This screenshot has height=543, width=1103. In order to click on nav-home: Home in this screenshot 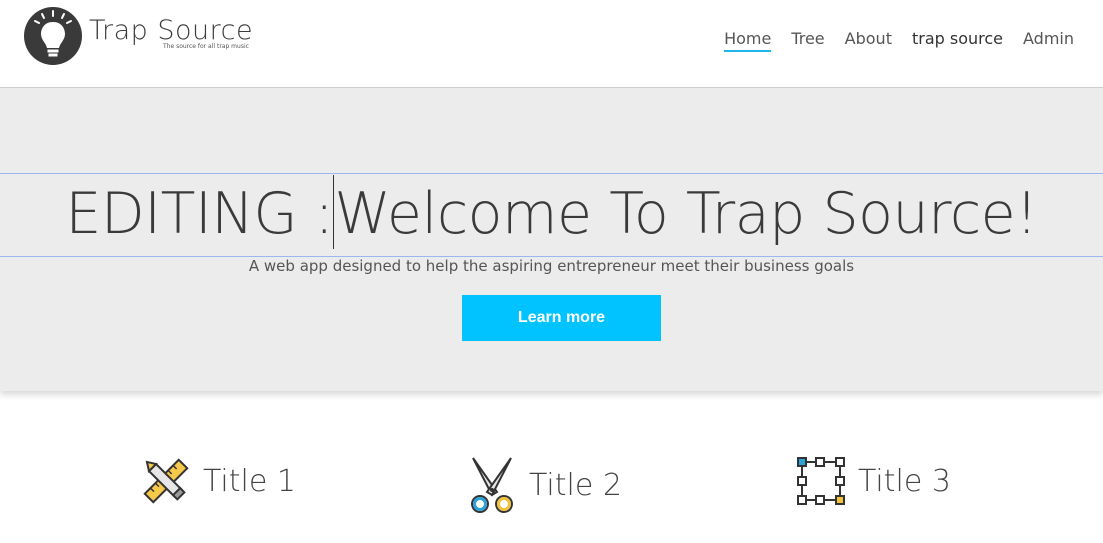, I will do `click(748, 40)`.